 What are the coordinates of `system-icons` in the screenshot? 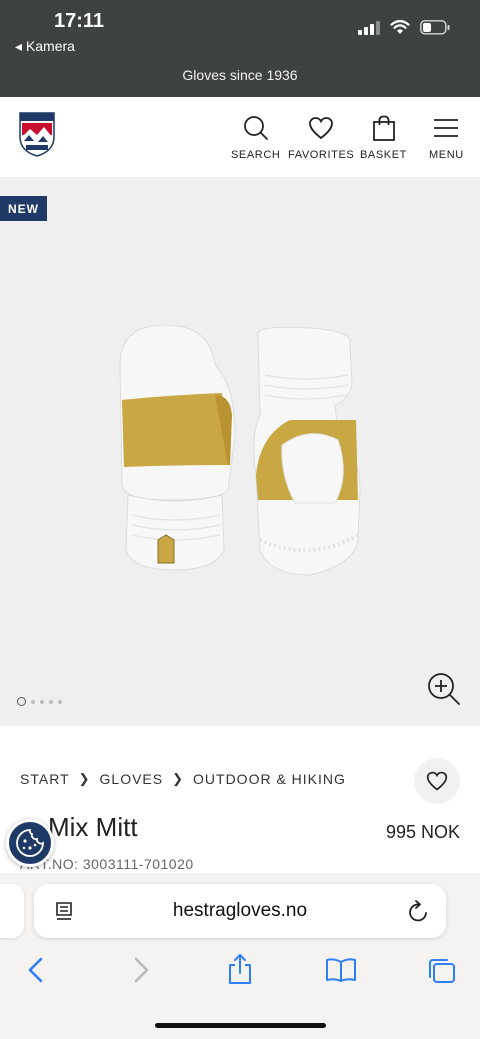 It's located at (404, 27).